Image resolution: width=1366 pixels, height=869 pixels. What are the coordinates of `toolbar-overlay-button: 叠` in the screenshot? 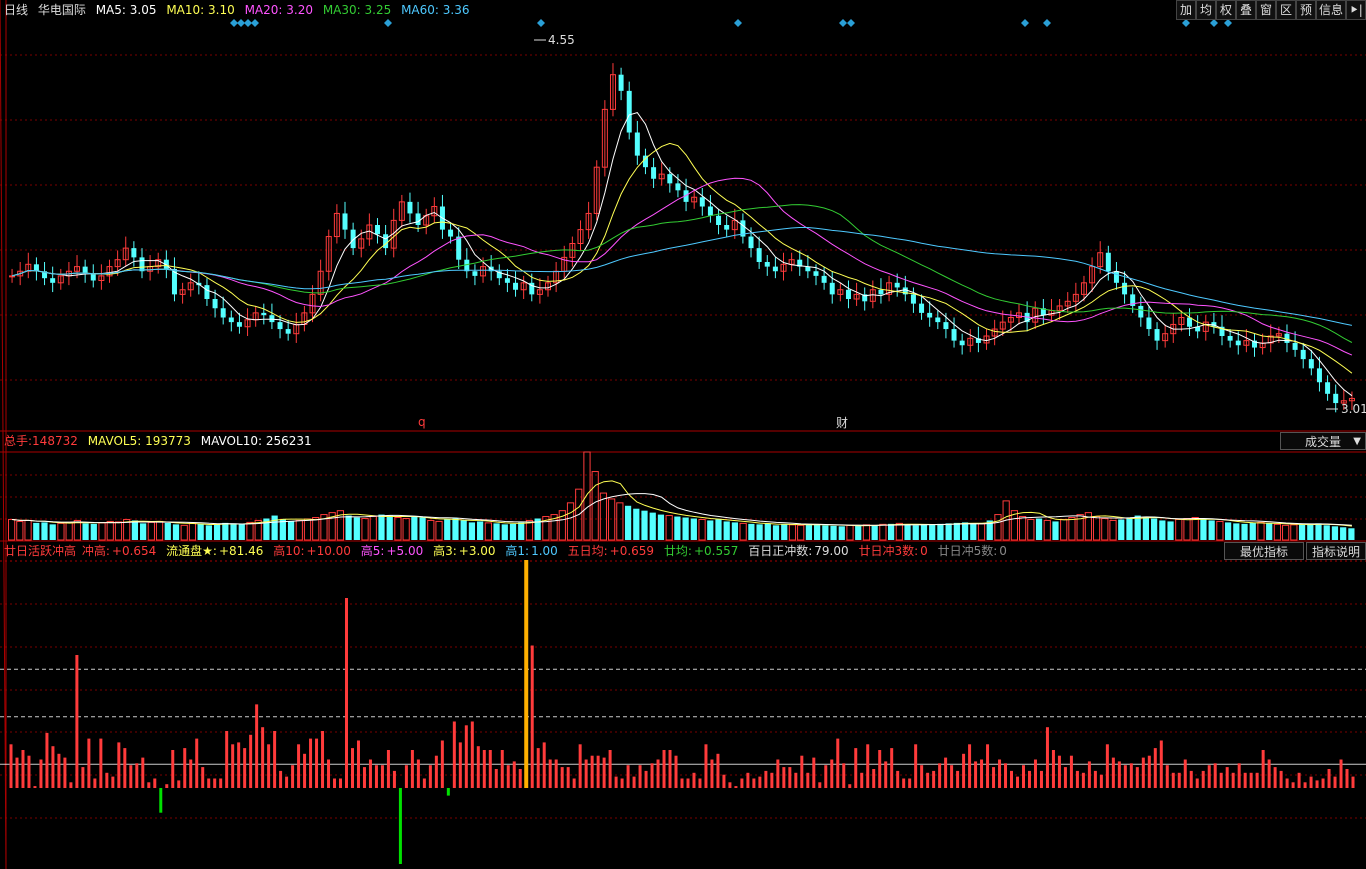 It's located at (1246, 10).